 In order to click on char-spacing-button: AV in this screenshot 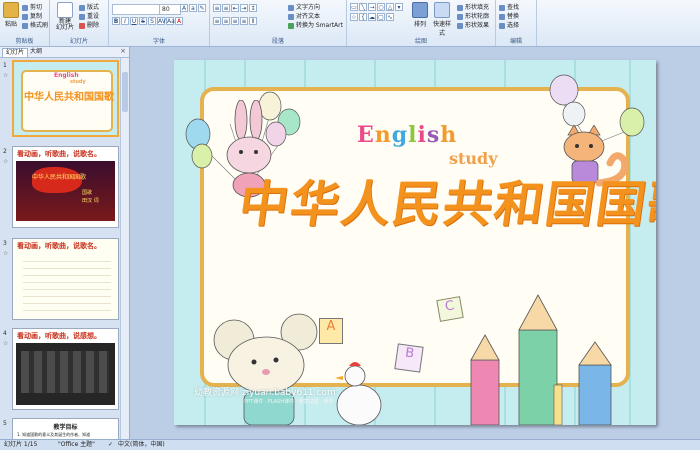, I will do `click(161, 21)`.